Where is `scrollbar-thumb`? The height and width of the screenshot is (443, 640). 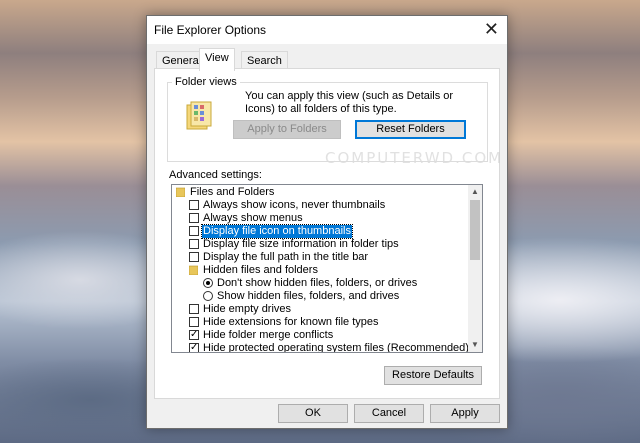 scrollbar-thumb is located at coordinates (475, 230).